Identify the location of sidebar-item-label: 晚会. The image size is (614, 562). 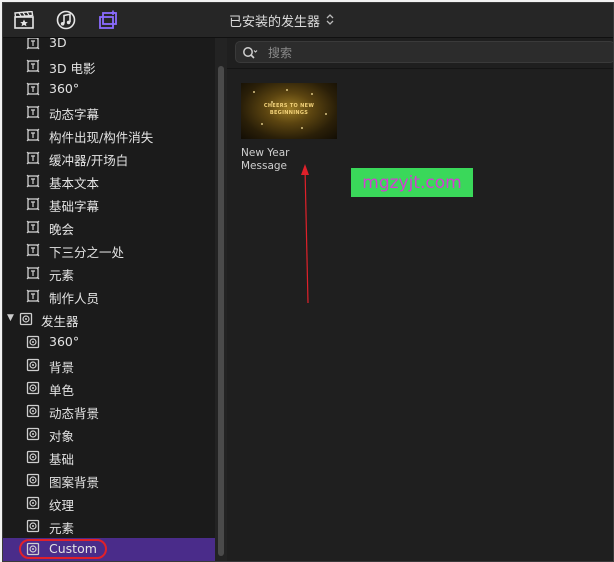
(62, 229).